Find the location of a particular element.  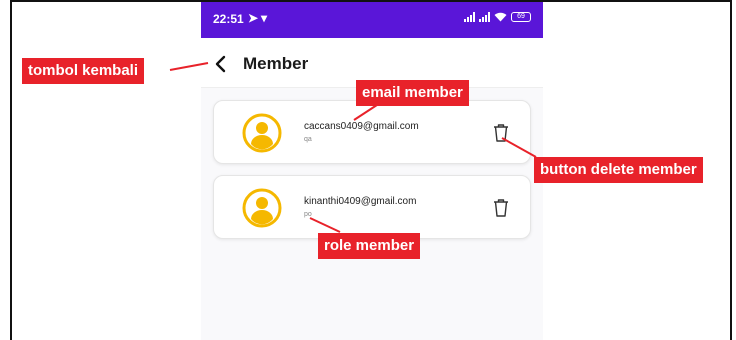

member-card: kinanthi0409@gmail.com po is located at coordinates (372, 207).